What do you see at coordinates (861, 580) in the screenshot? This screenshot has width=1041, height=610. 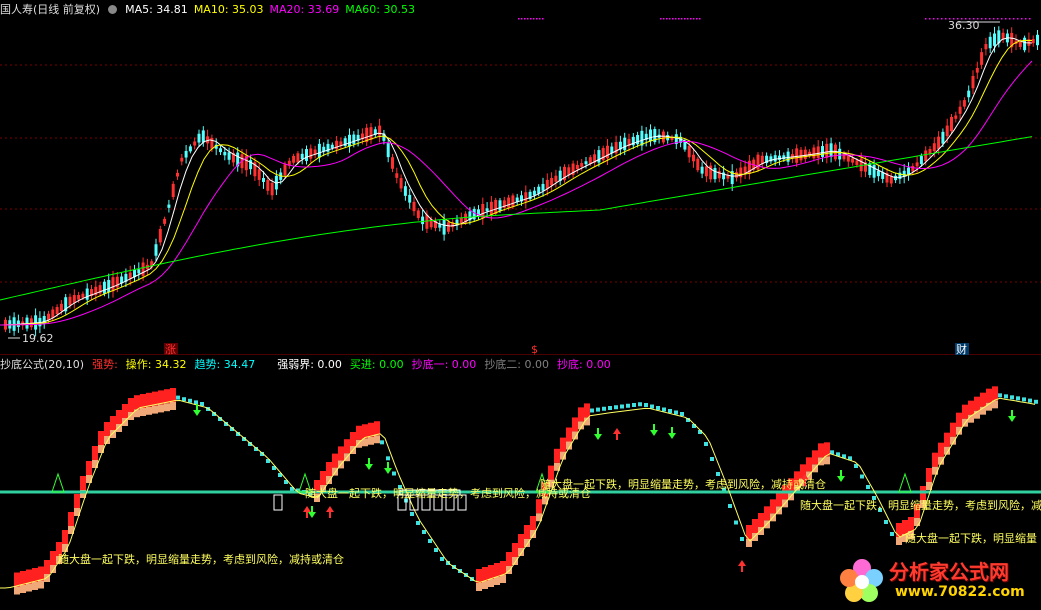 I see `flower-logo-icon` at bounding box center [861, 580].